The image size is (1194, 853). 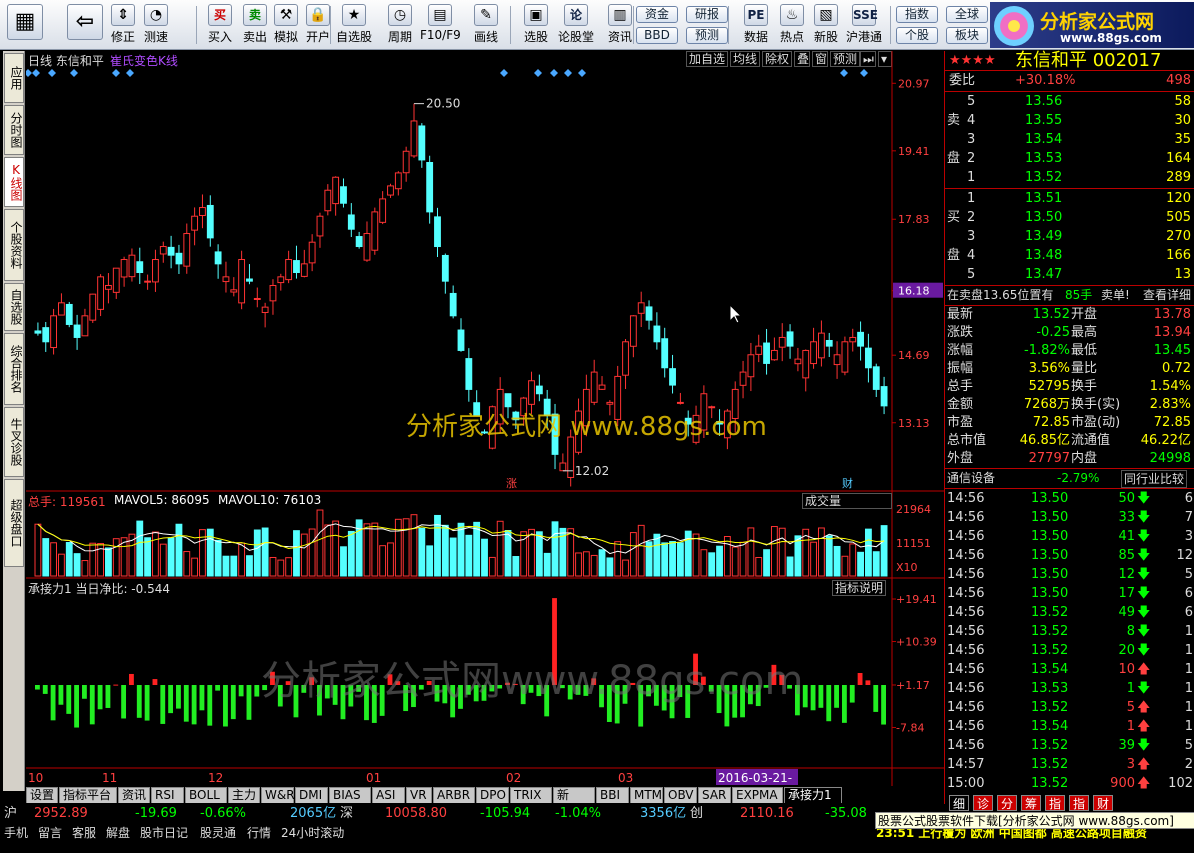 What do you see at coordinates (620, 26) in the screenshot?
I see `toolbar-news-button: ▥ 资讯` at bounding box center [620, 26].